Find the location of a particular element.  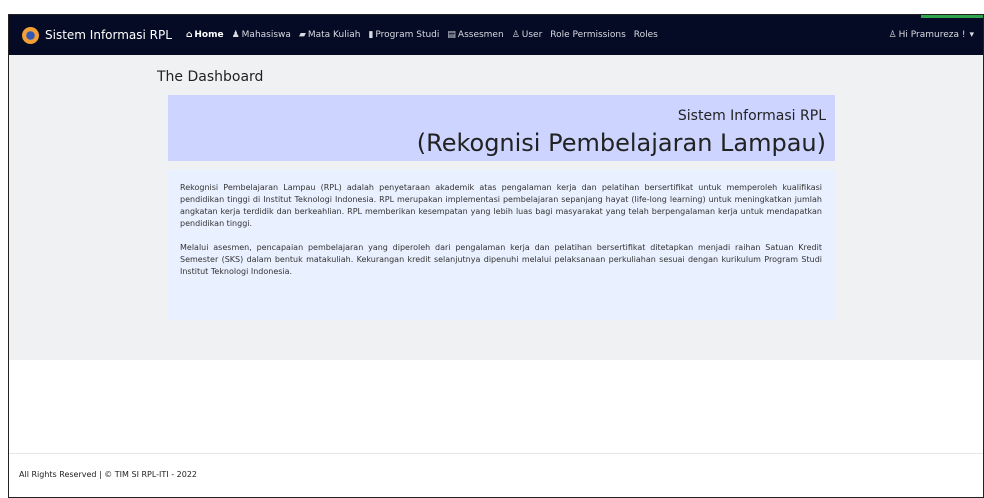

user-menu: ♙ Hi Pramureza ! ▾ is located at coordinates (931, 35).